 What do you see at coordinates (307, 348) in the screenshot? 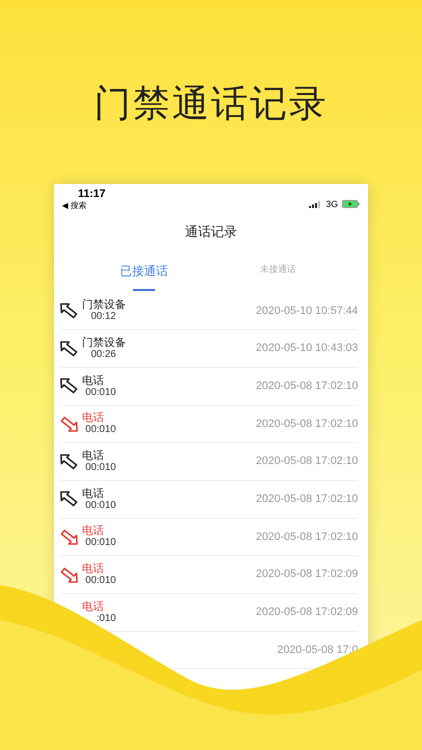
I see `call-time: 2020-05-10 10:43:03` at bounding box center [307, 348].